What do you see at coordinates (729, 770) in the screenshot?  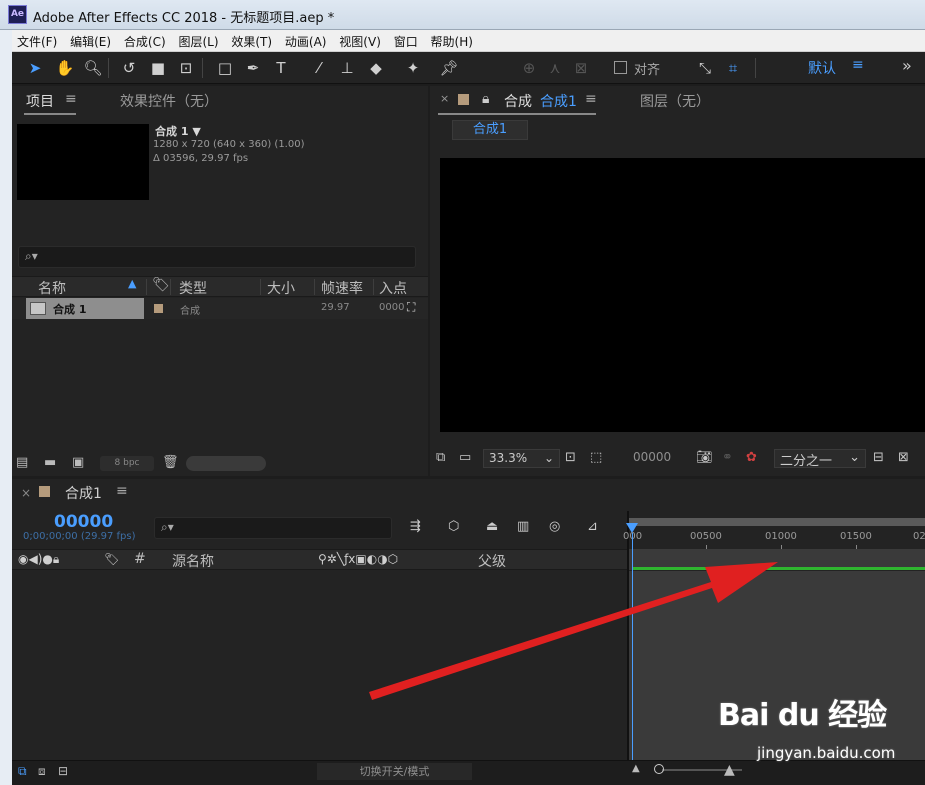 I see `zoom-in-icon: ▲` at bounding box center [729, 770].